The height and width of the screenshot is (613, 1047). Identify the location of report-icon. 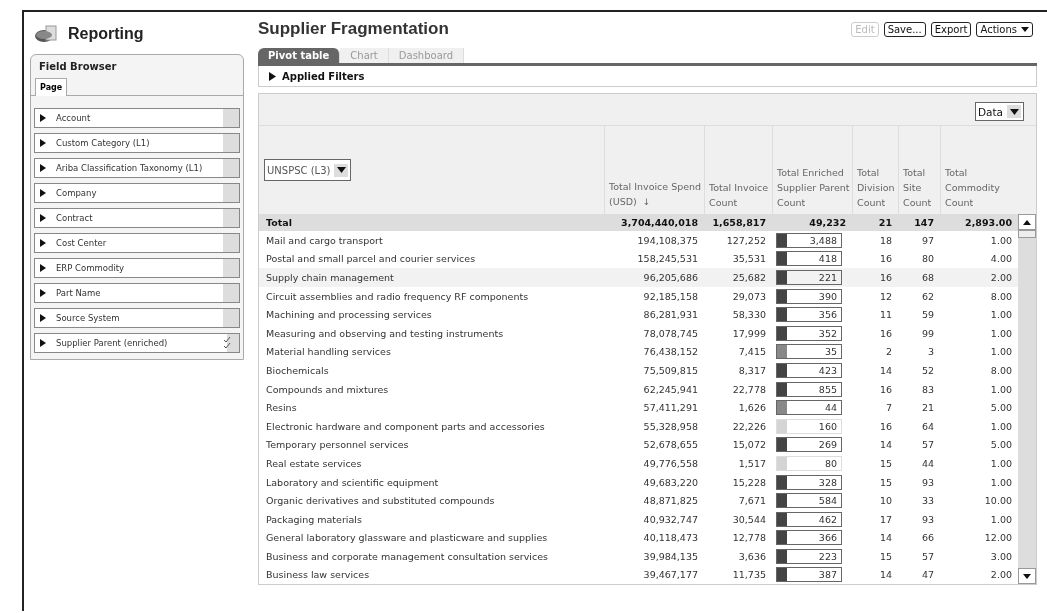
(46, 34).